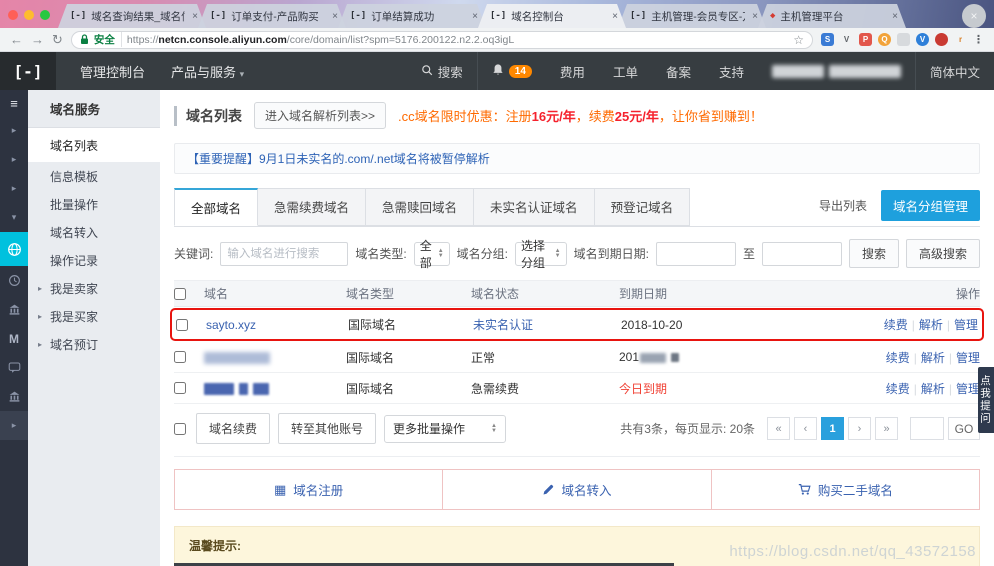 The image size is (994, 566). I want to click on extension-icon: P, so click(865, 39).